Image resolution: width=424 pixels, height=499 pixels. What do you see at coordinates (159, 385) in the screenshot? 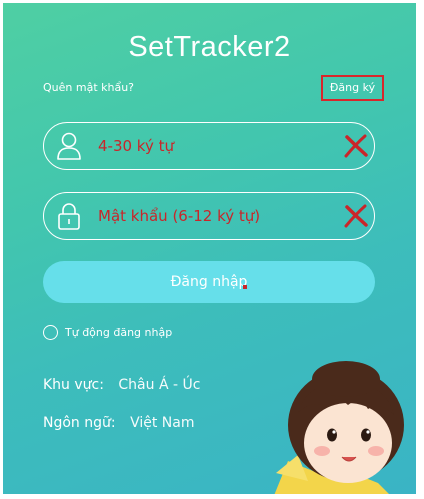
I see `region-value: Châu Á - Úc` at bounding box center [159, 385].